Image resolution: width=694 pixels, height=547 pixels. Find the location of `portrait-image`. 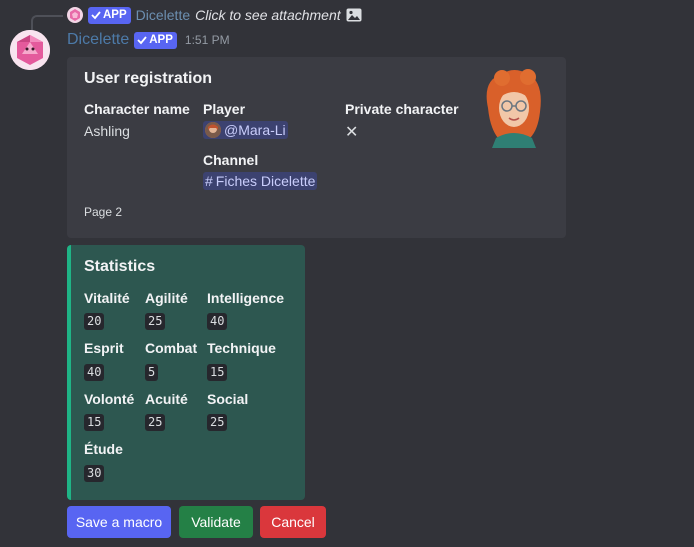

portrait-image is located at coordinates (513, 108).